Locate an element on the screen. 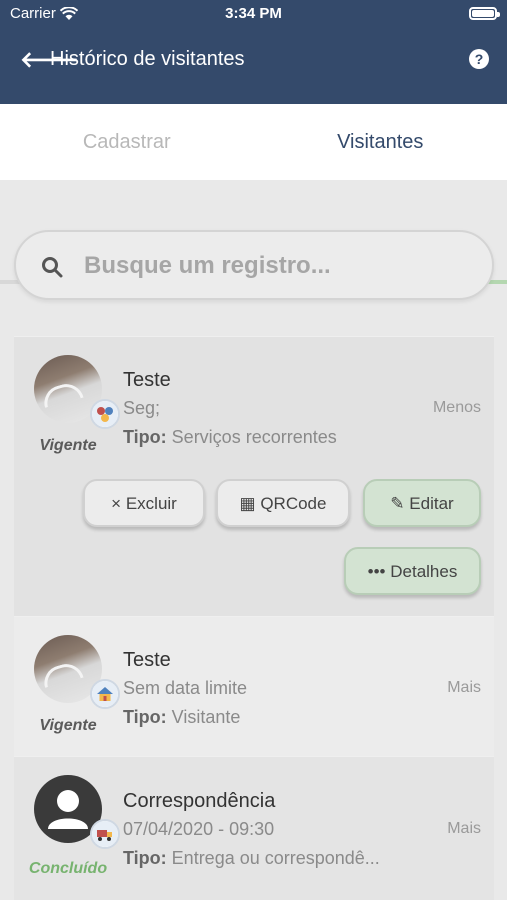 This screenshot has height=900, width=507. details-button: ••• Detalhes is located at coordinates (412, 571).